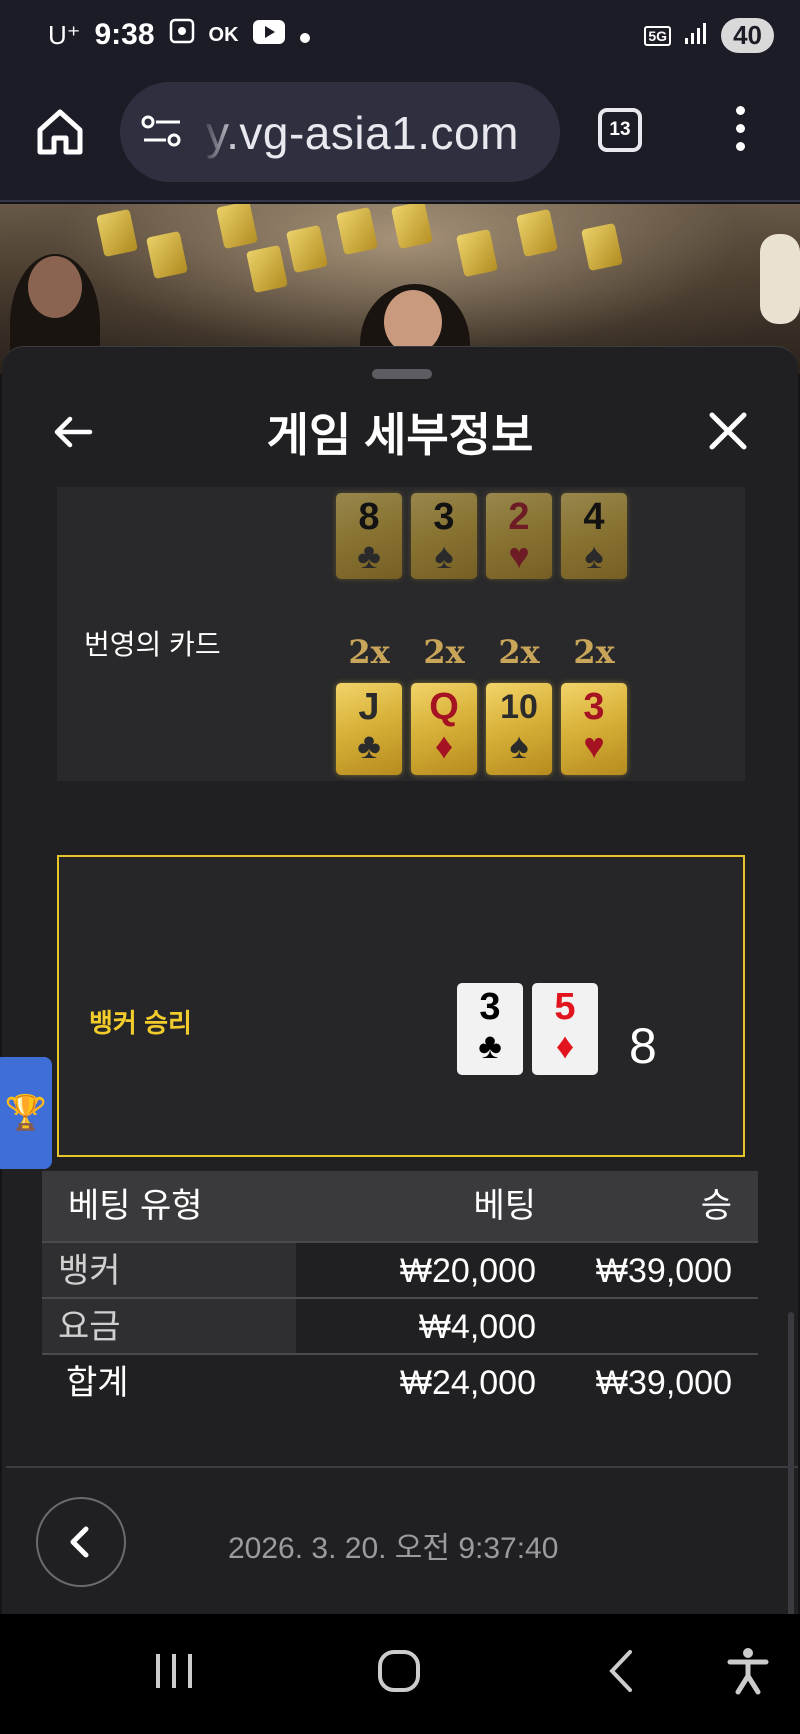 The image size is (800, 1734). Describe the element at coordinates (490, 1029) in the screenshot. I see `result-card-1: 3 ♣` at that location.